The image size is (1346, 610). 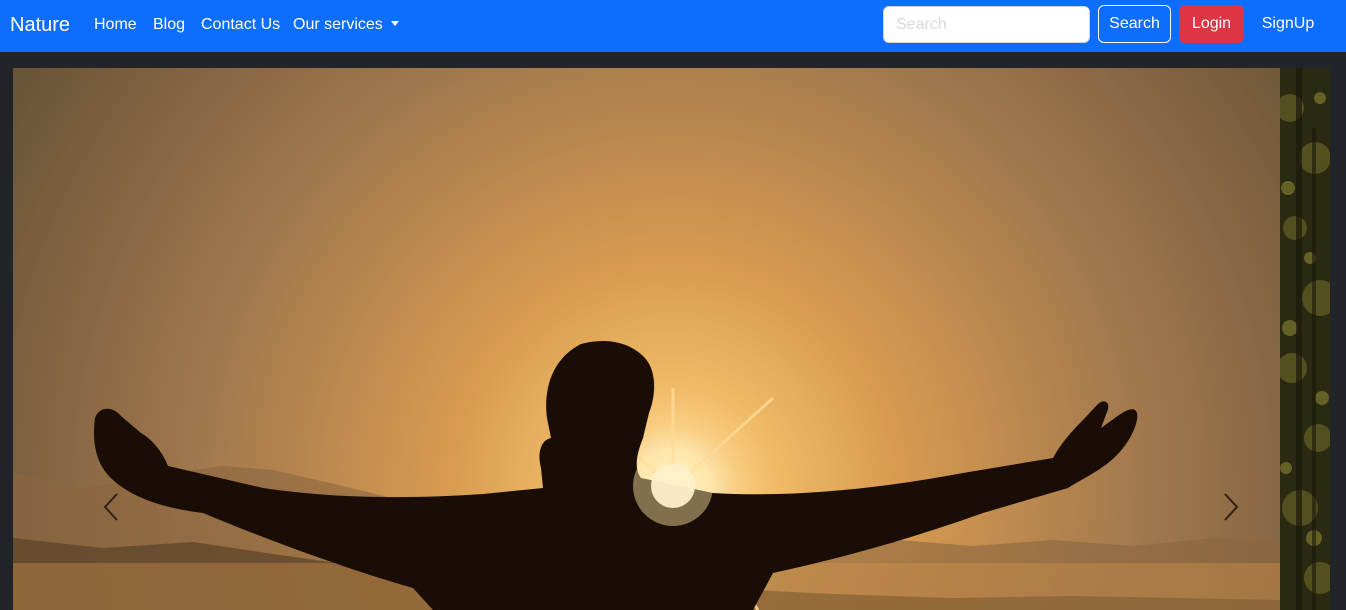 I want to click on forest-image, so click(x=1305, y=339).